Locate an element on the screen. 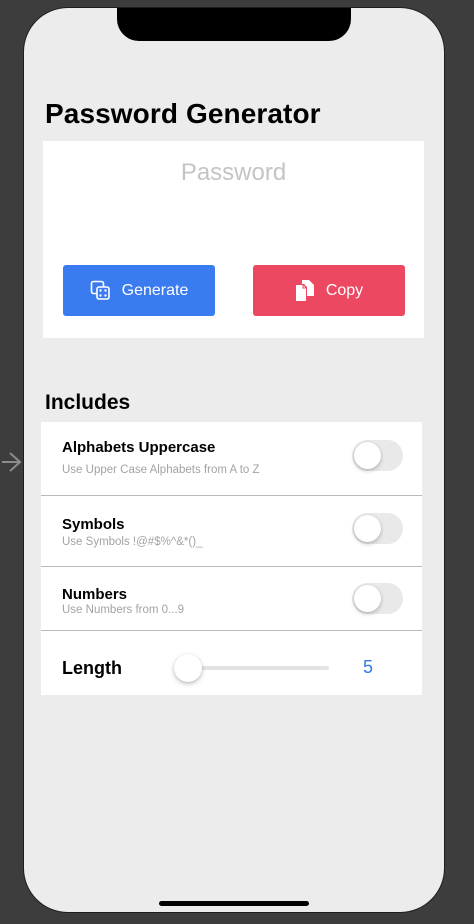 This screenshot has width=474, height=924. numbers-toggle is located at coordinates (377, 598).